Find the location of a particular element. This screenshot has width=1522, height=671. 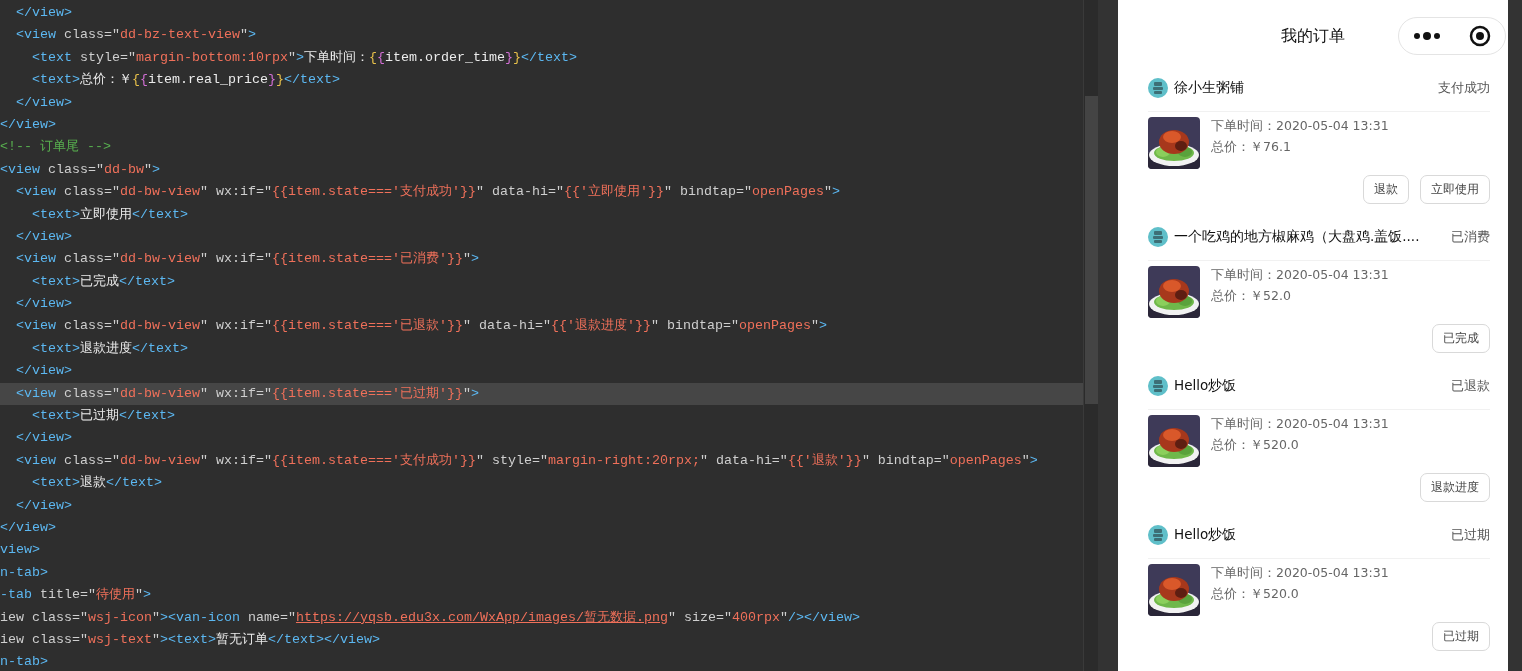

code-line: <view class="dd-bw"> is located at coordinates (80, 169).